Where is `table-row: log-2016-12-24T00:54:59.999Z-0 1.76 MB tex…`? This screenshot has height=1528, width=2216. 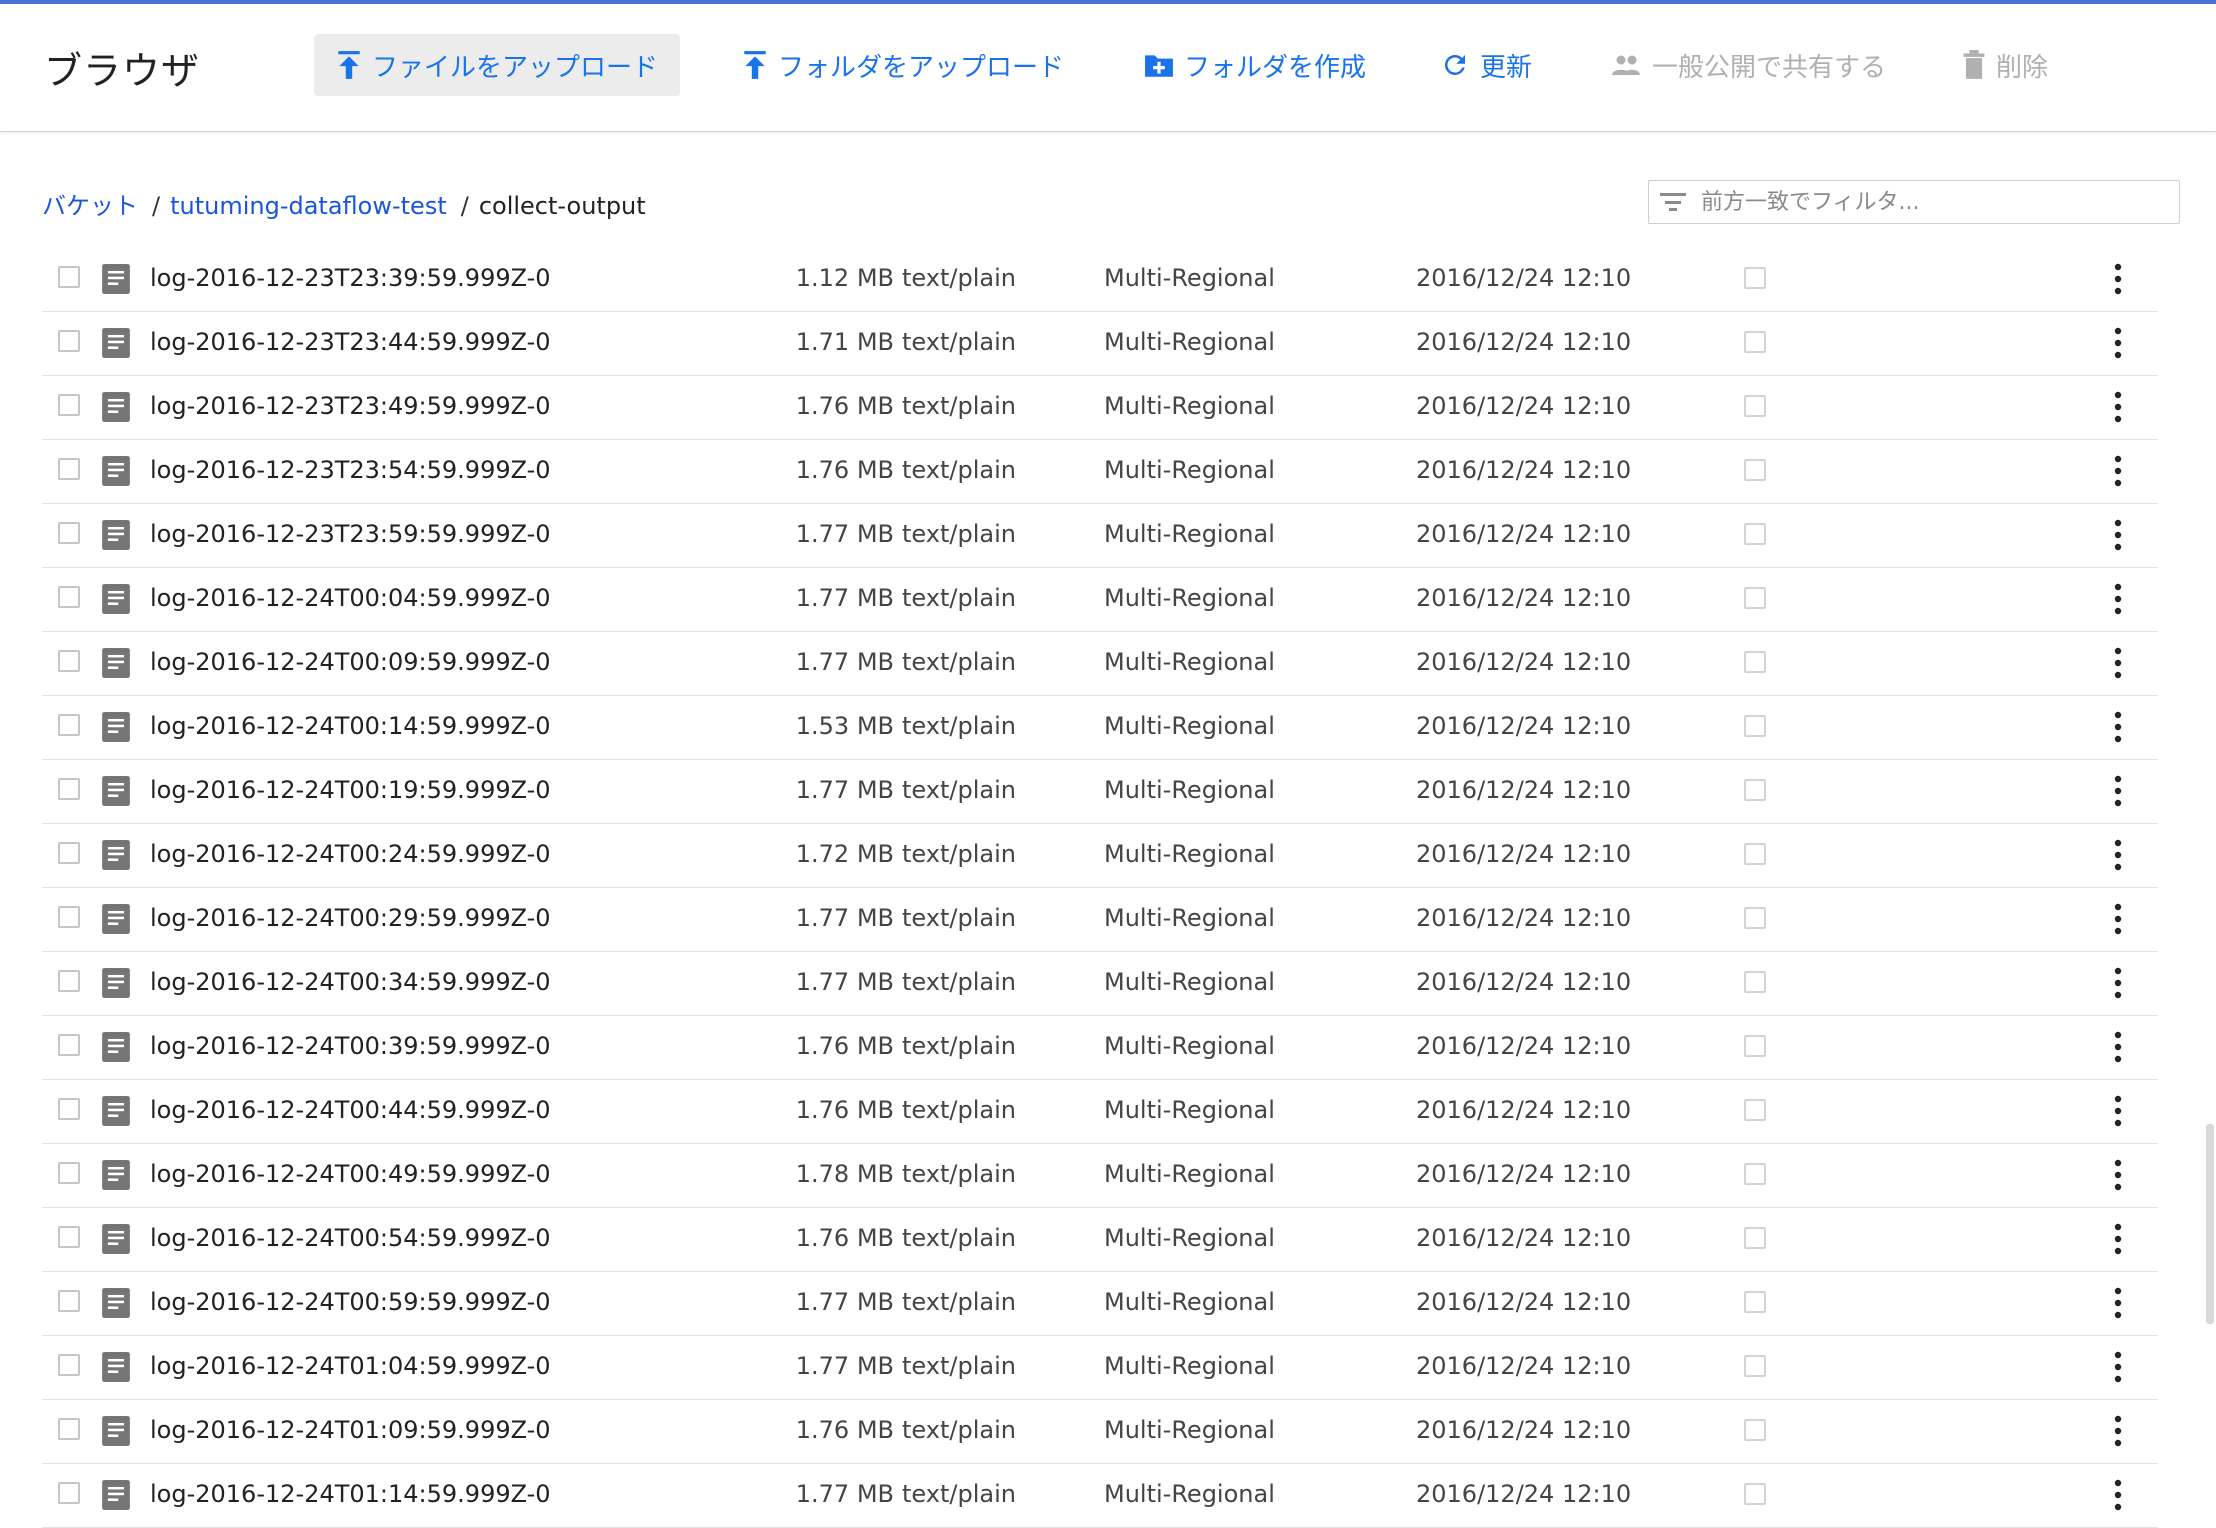 table-row: log-2016-12-24T00:54:59.999Z-0 1.76 MB tex… is located at coordinates (1100, 1240).